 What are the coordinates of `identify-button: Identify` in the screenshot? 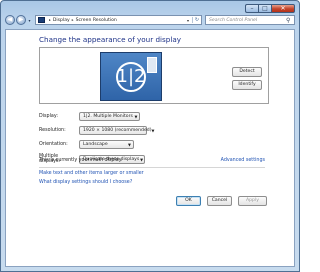 It's located at (247, 85).